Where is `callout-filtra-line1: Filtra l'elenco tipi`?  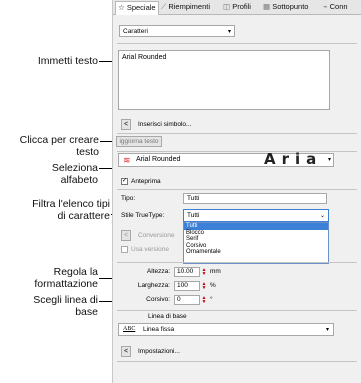
callout-filtra-line1: Filtra l'elenco tipi is located at coordinates (71, 204).